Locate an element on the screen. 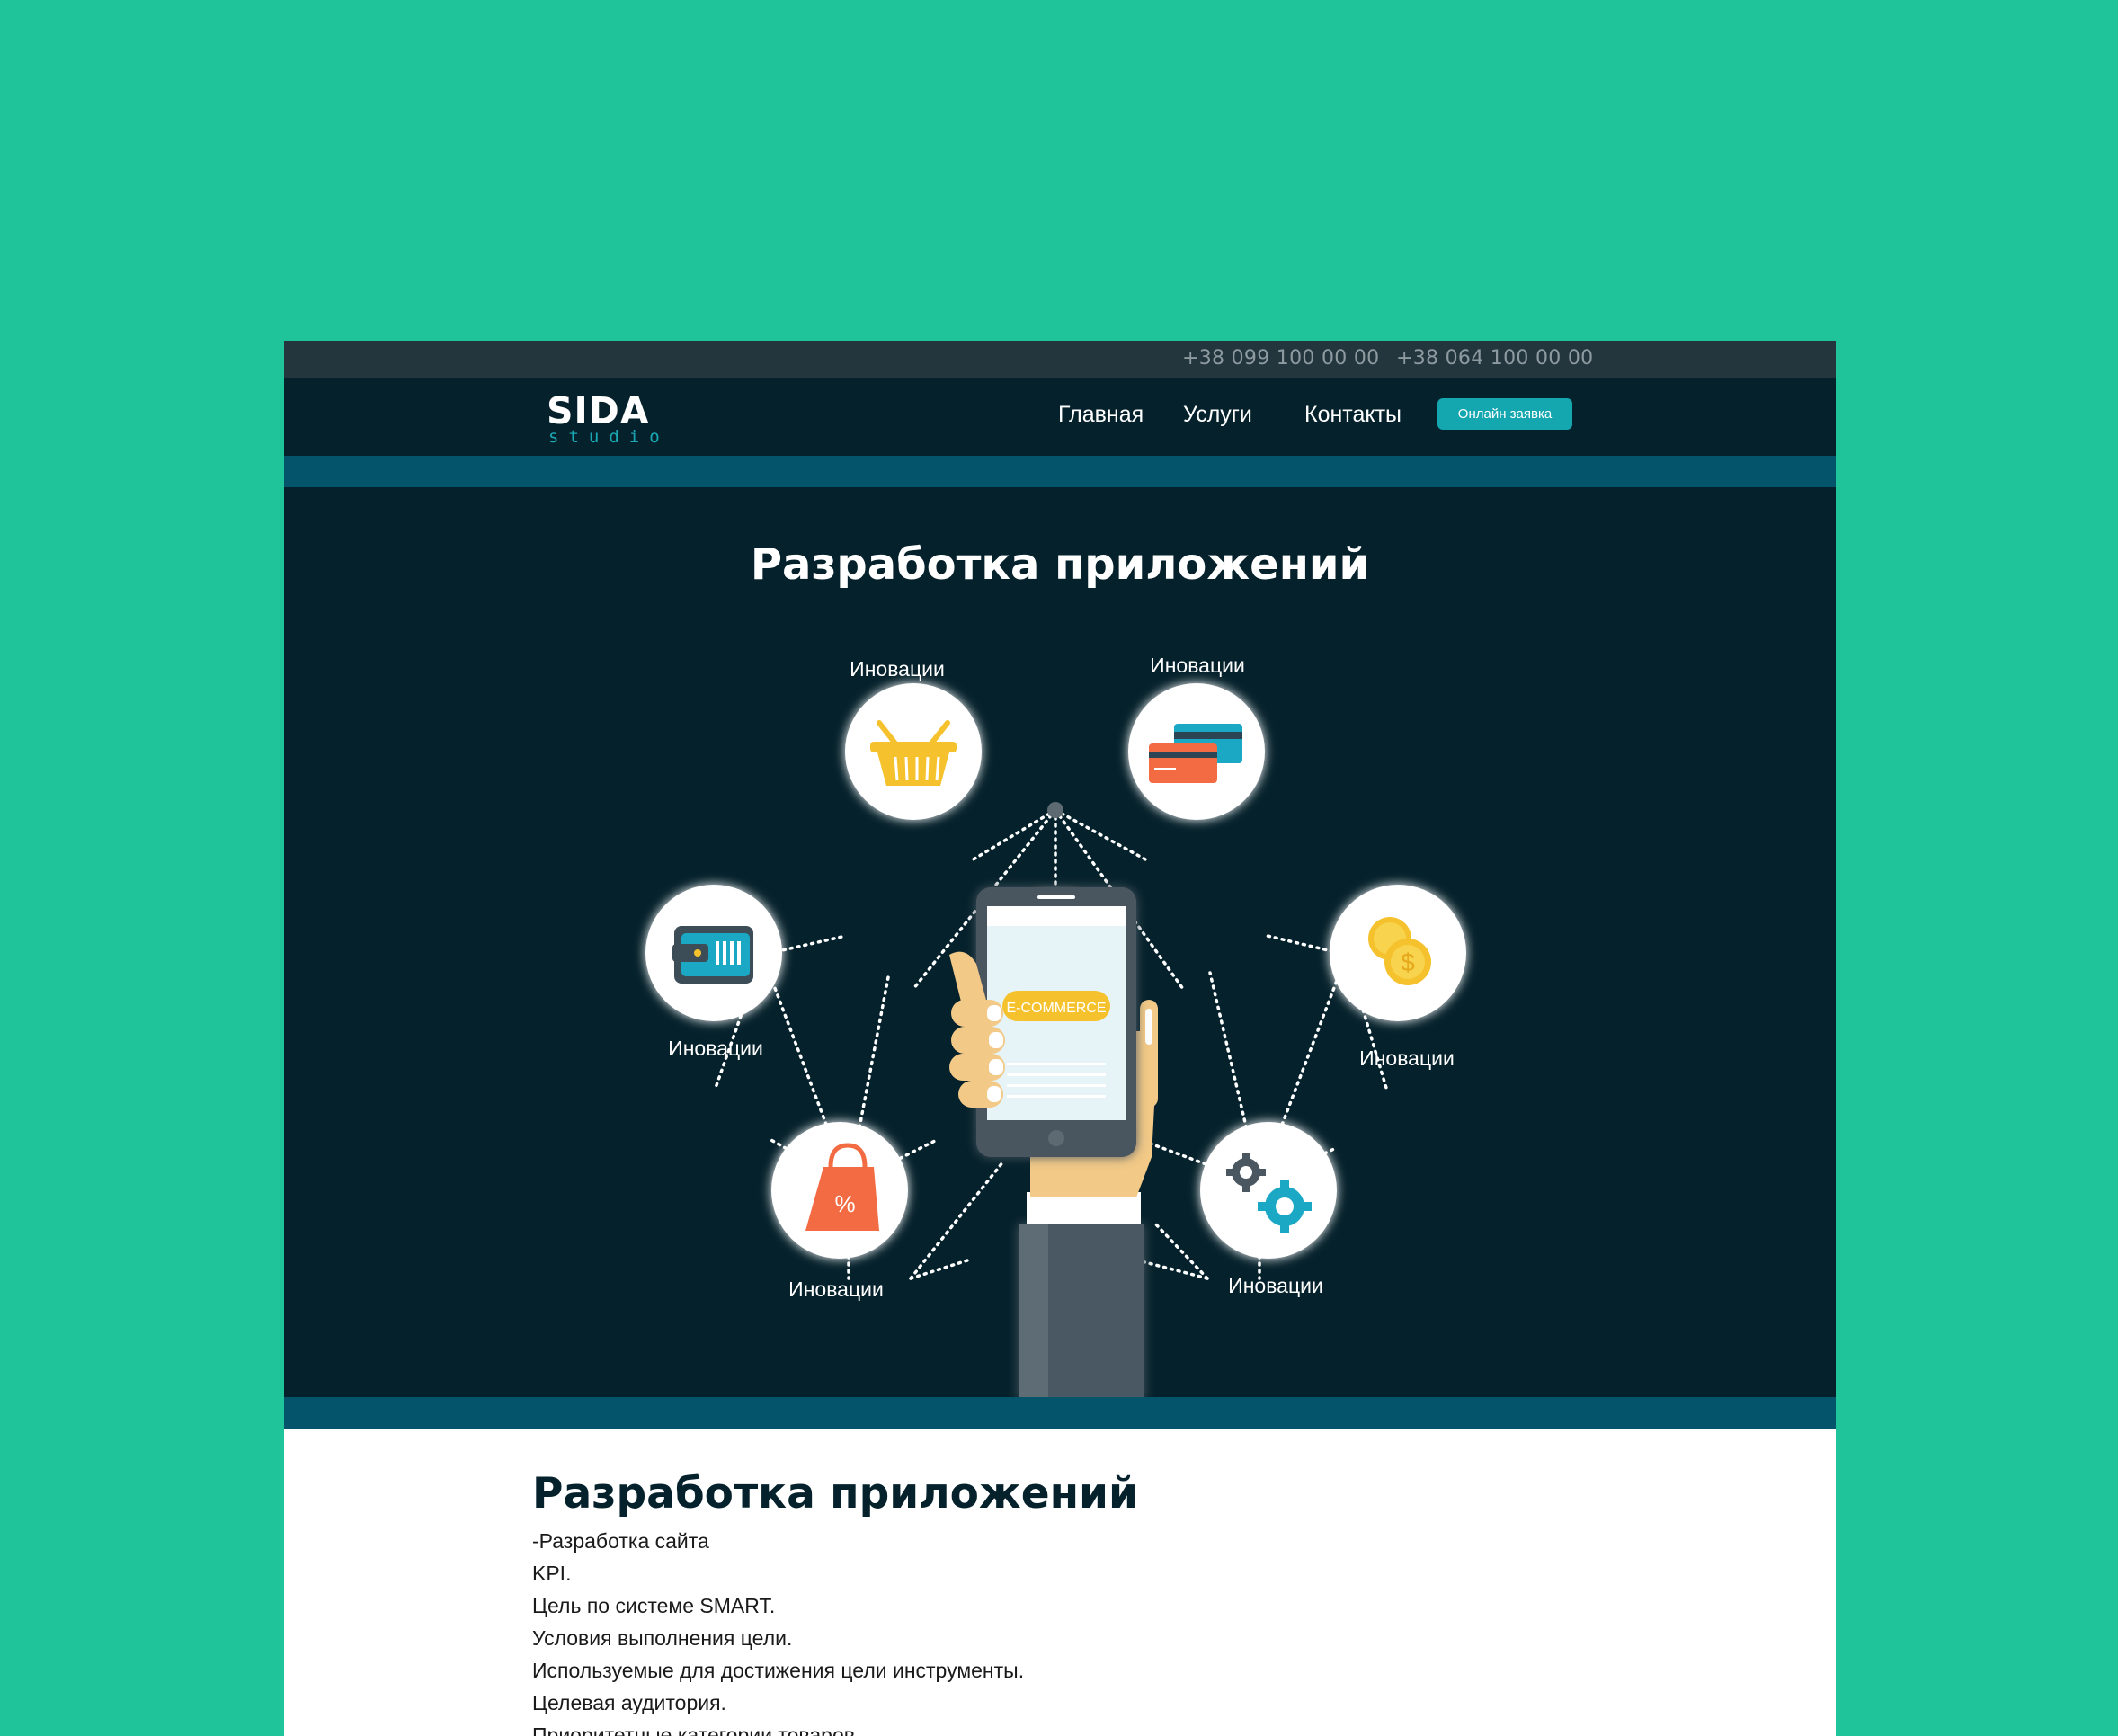  content-line: Условия выполнения цели. is located at coordinates (662, 1638).